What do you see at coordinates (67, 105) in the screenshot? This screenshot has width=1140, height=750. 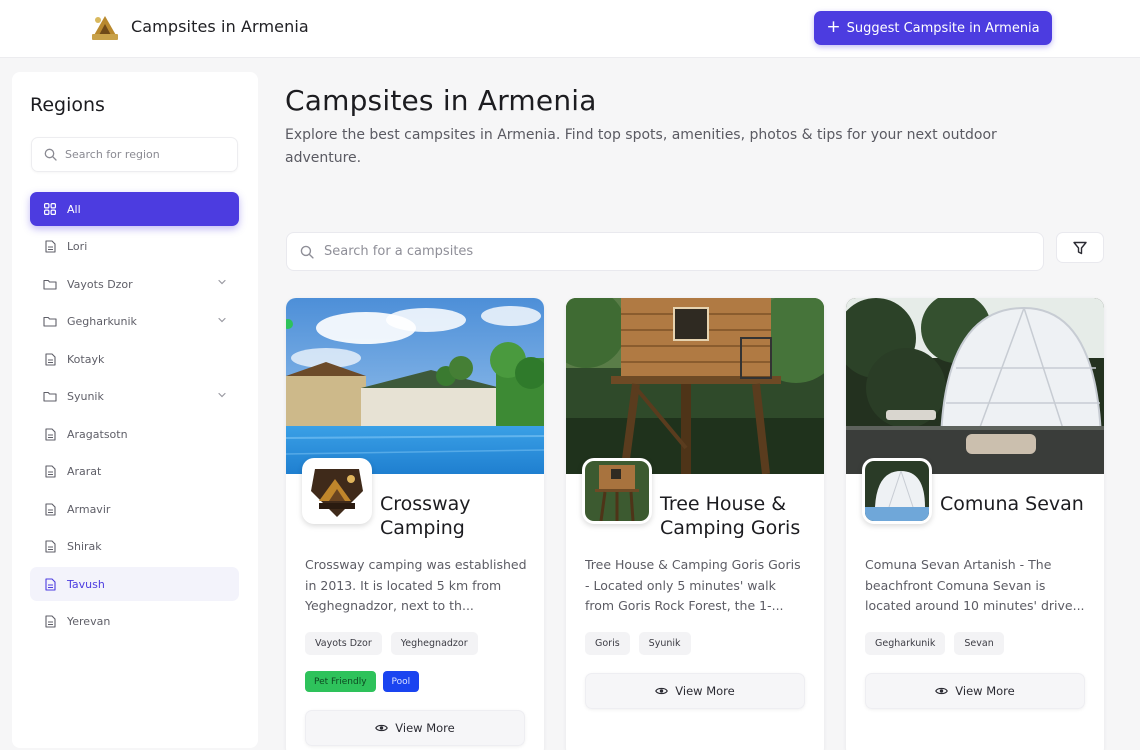 I see `regions-title: Regions` at bounding box center [67, 105].